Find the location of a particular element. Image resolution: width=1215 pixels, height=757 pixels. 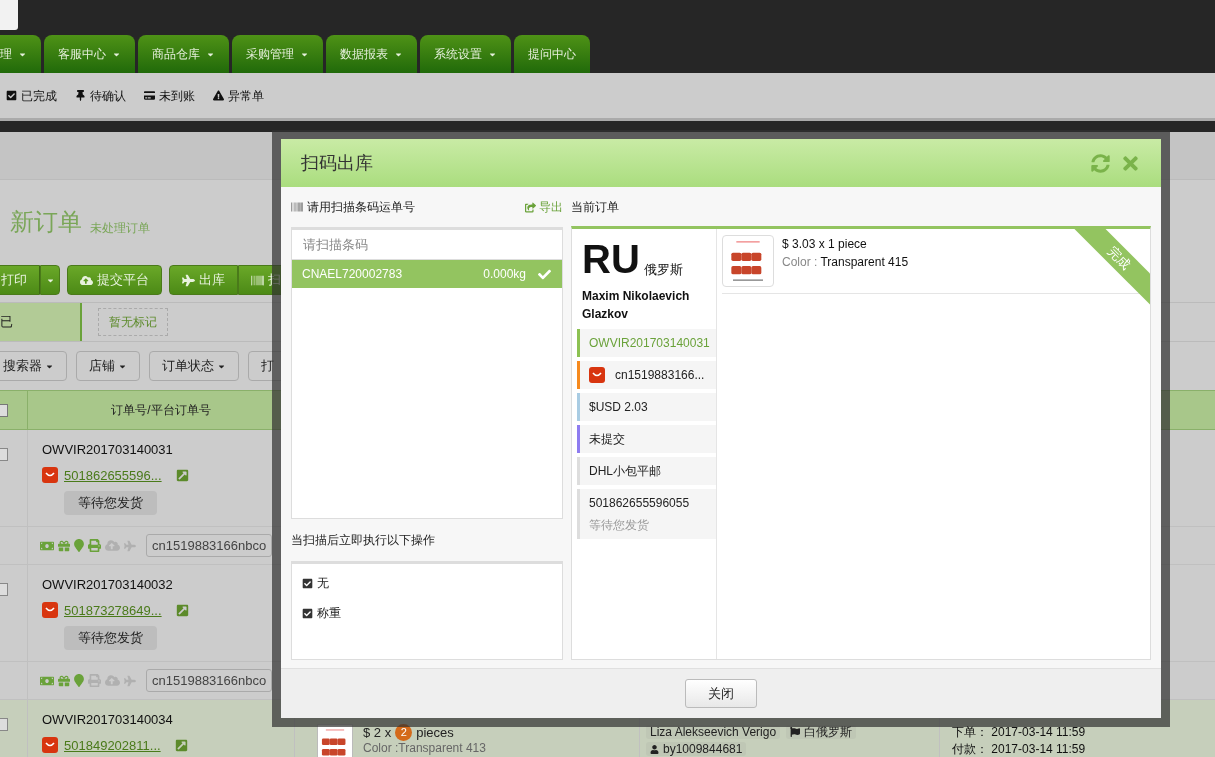

tracking-number: 501862655596055 is located at coordinates (640, 503).